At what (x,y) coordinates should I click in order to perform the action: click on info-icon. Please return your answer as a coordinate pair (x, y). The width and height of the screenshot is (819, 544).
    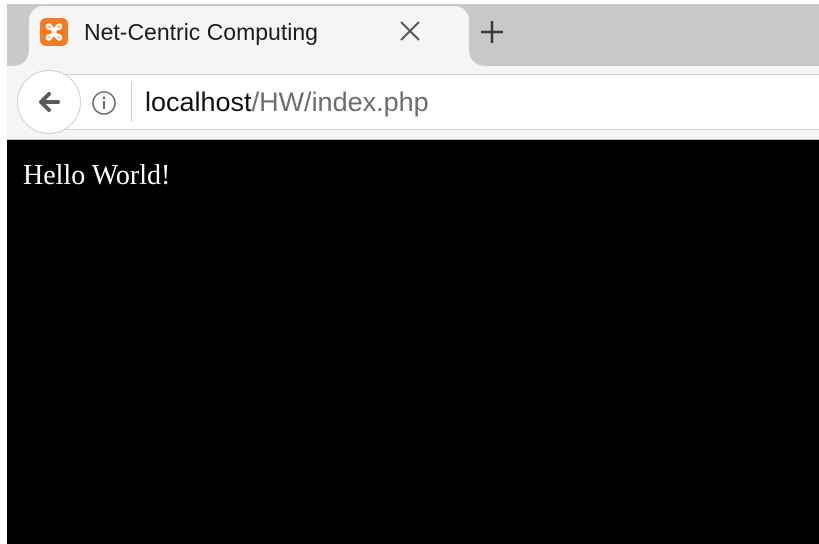
    Looking at the image, I should click on (104, 103).